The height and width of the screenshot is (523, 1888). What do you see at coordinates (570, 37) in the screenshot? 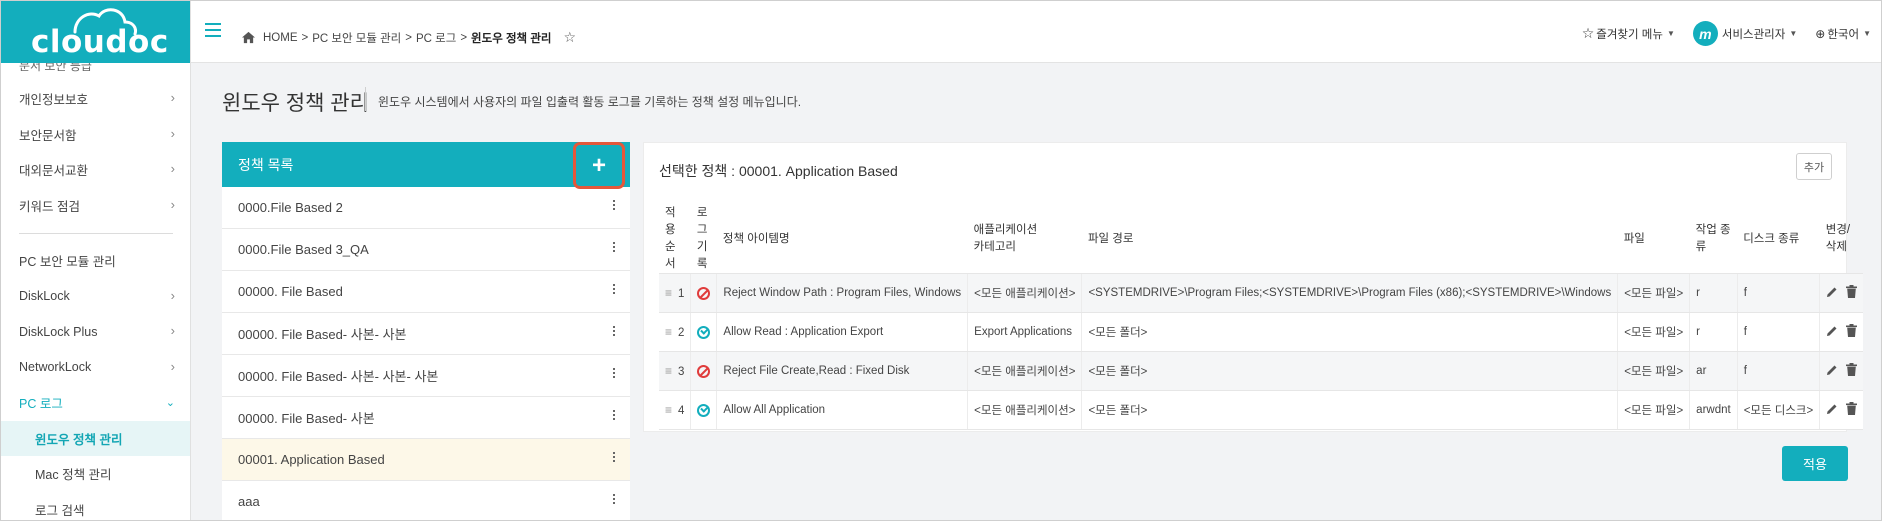
I see `star-outline-icon: ☆` at bounding box center [570, 37].